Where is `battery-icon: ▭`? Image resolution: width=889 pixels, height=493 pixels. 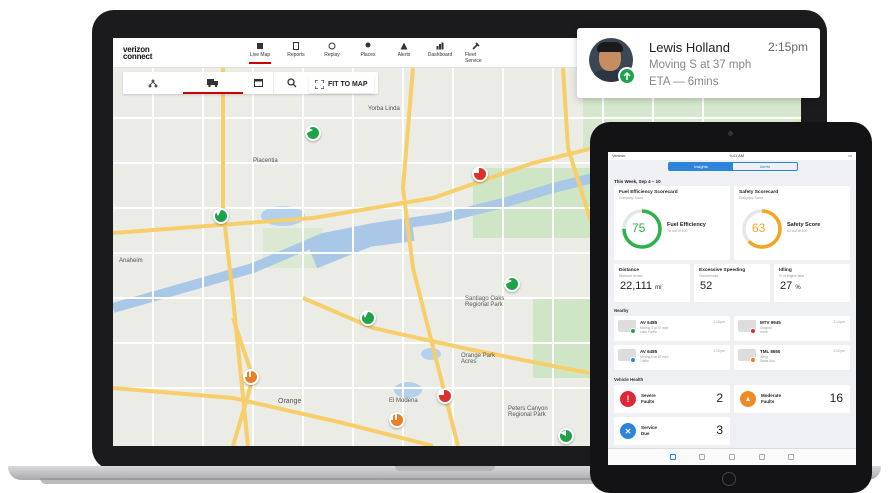 battery-icon: ▭ is located at coordinates (850, 155).